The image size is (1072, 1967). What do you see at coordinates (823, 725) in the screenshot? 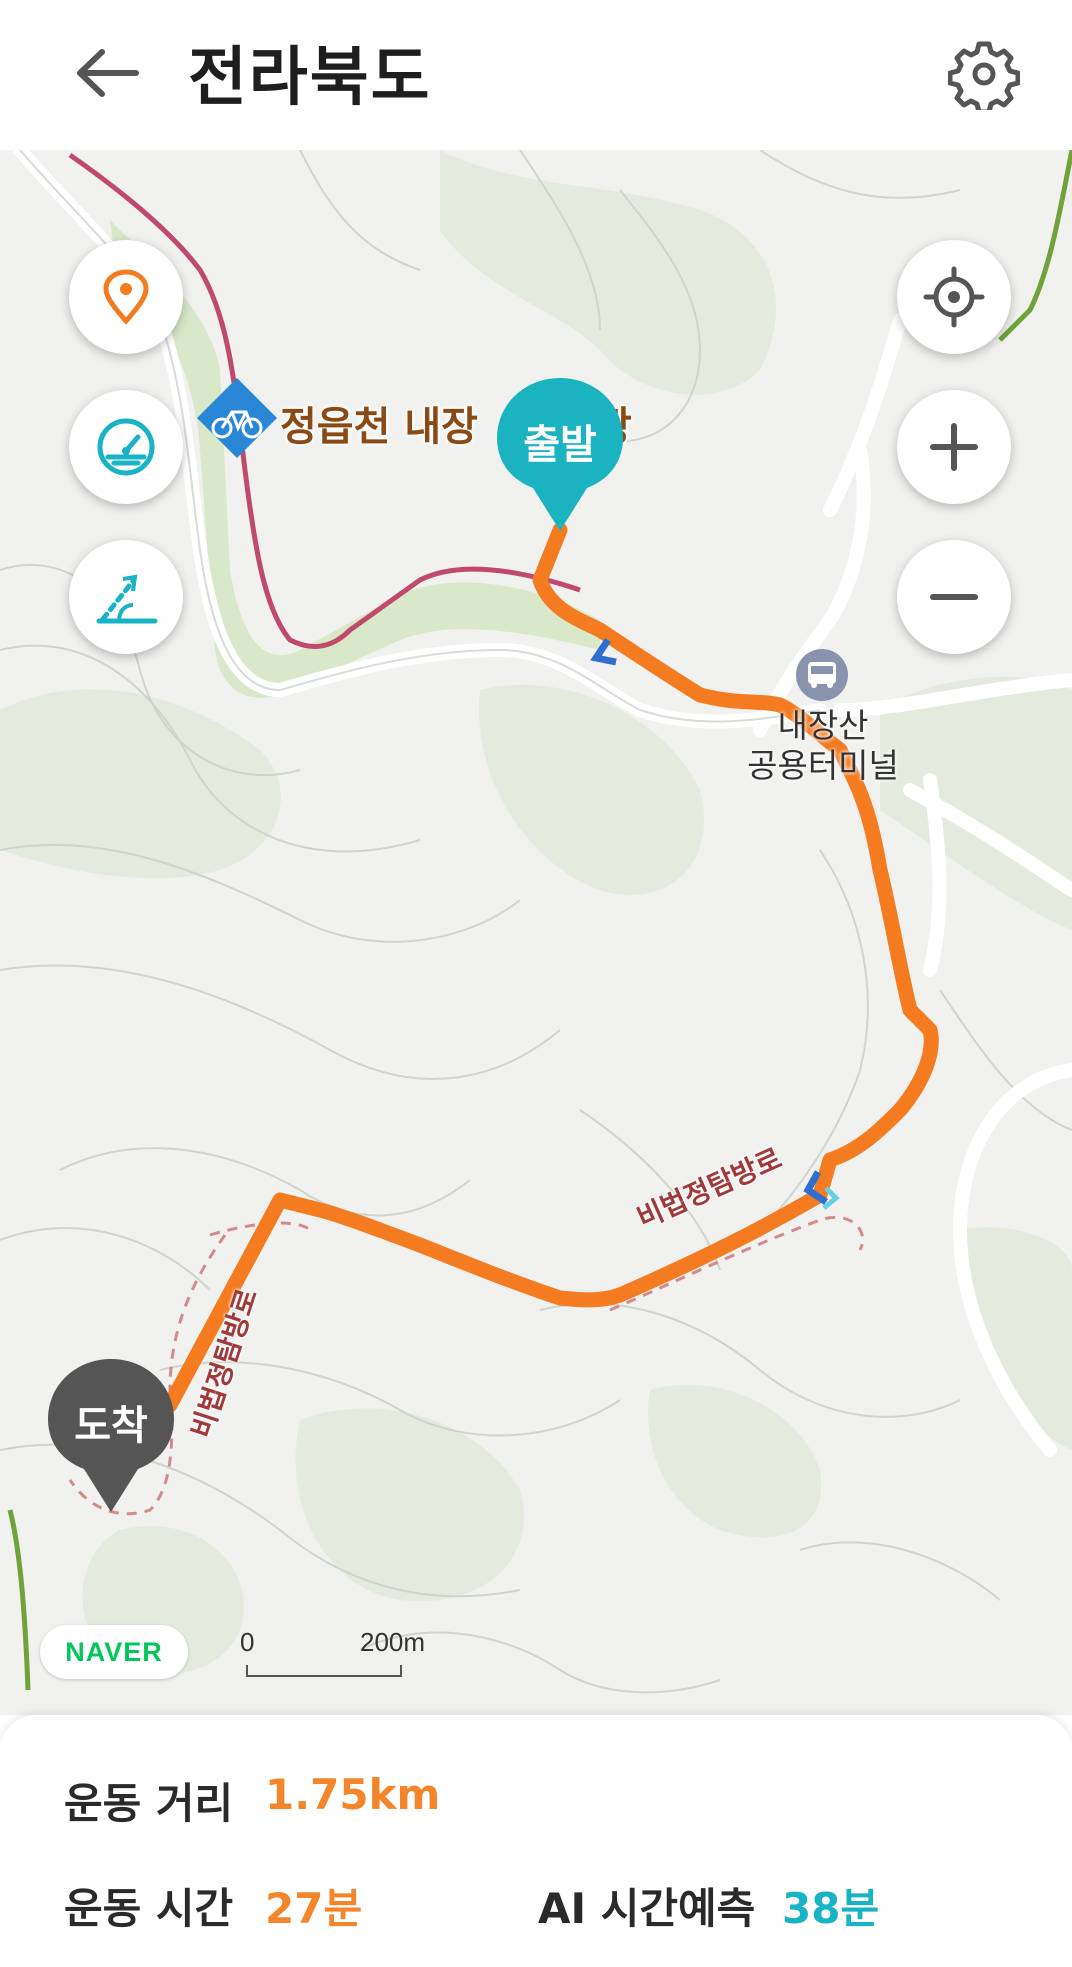
I see `terminal-label-line1: 내장산` at bounding box center [823, 725].